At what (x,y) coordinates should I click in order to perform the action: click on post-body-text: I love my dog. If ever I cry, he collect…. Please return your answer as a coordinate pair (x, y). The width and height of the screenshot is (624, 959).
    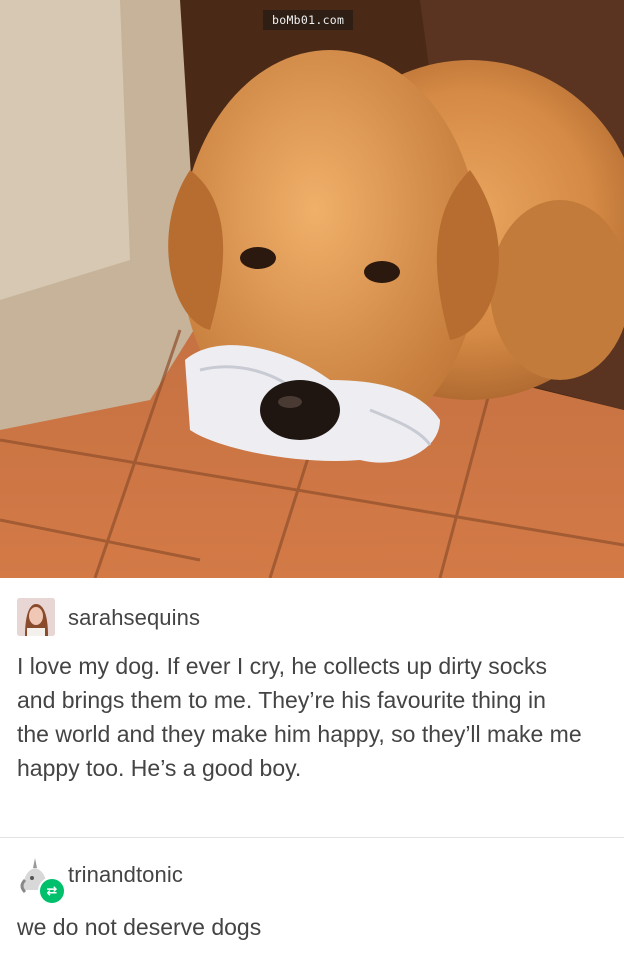
    Looking at the image, I should click on (299, 717).